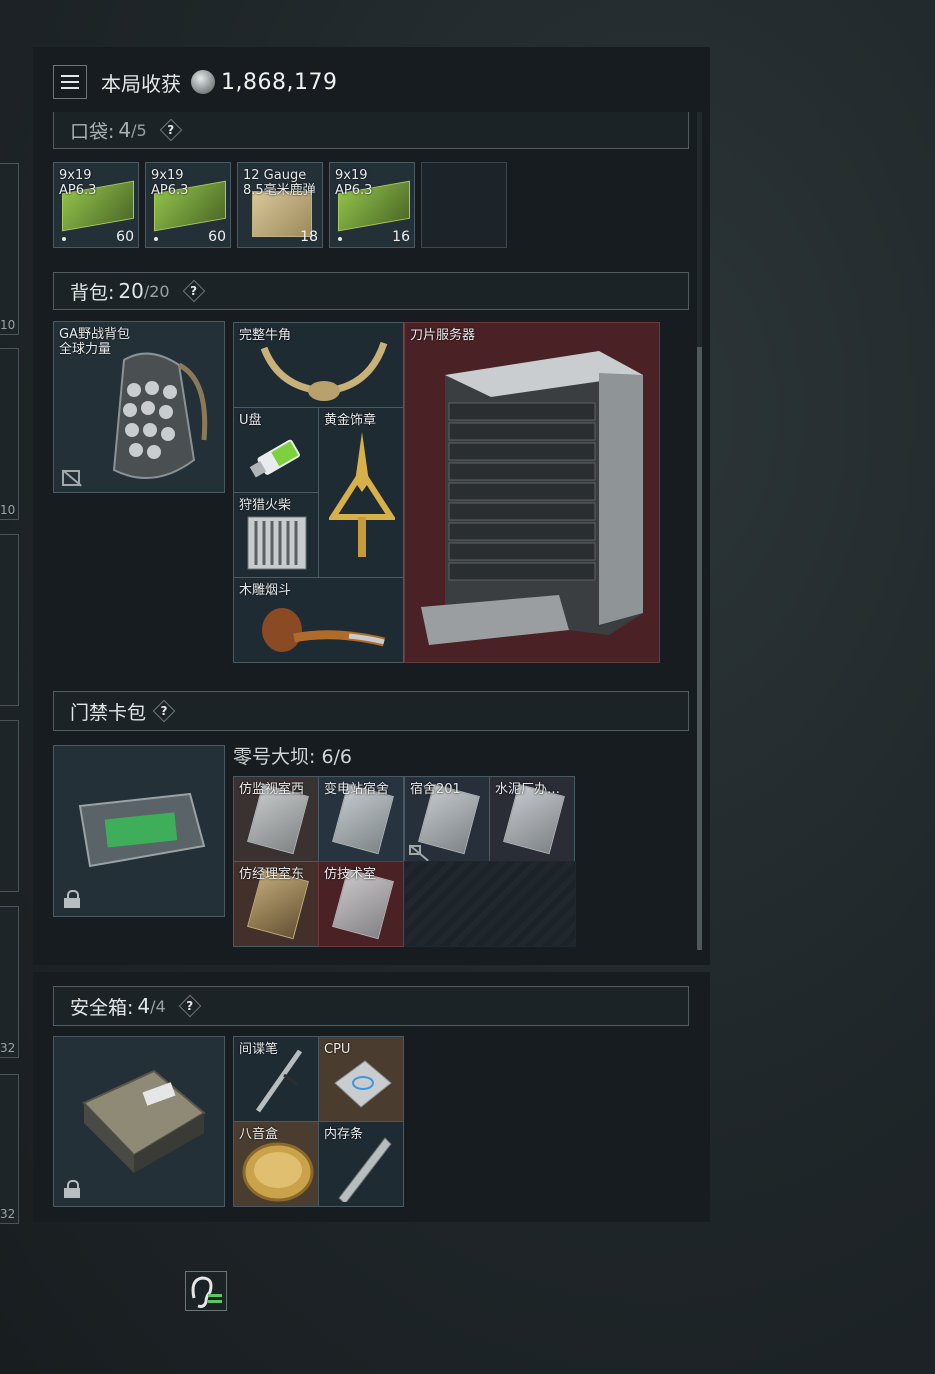 The width and height of the screenshot is (935, 1374). What do you see at coordinates (371, 291) in the screenshot?
I see `backpack-section-header: 背包: 20 /20 ?` at bounding box center [371, 291].